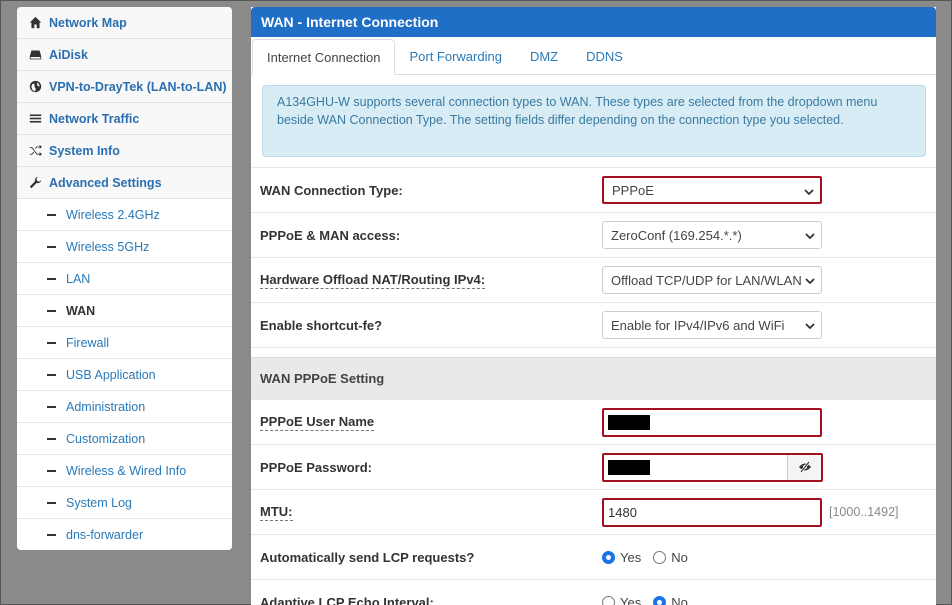 The width and height of the screenshot is (952, 605). I want to click on wan-type-select: PPPoE, so click(712, 190).